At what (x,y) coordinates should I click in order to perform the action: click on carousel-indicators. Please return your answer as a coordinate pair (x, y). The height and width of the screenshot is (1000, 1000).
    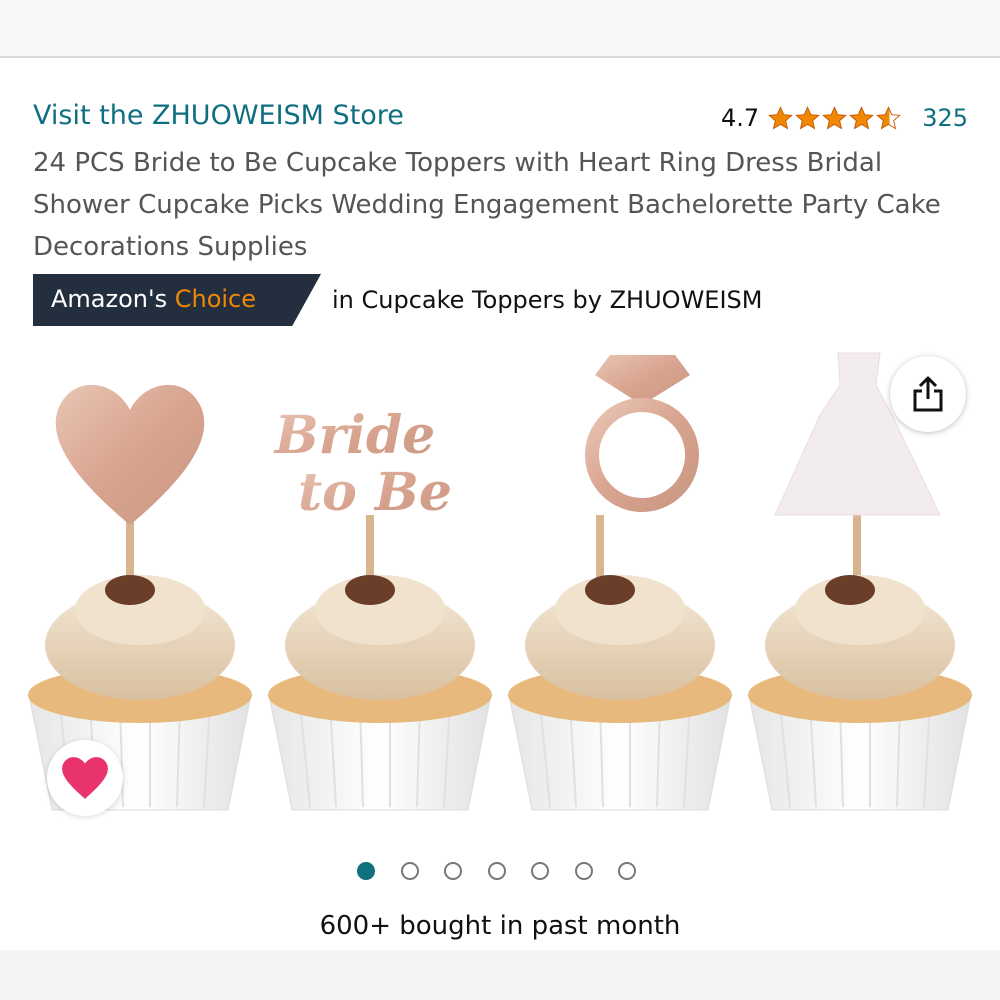
    Looking at the image, I should click on (509, 871).